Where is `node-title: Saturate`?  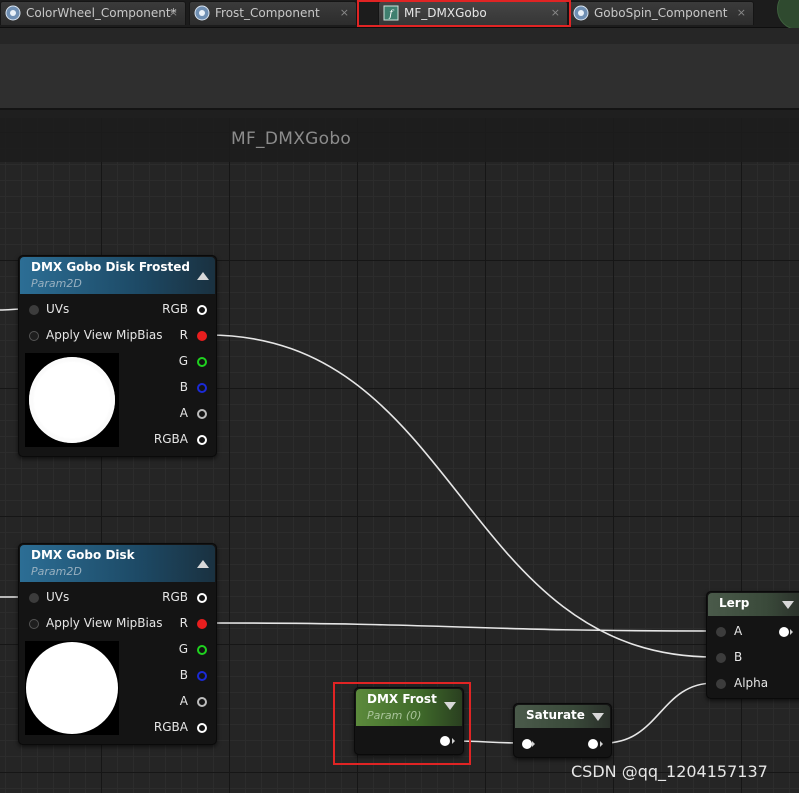 node-title: Saturate is located at coordinates (555, 715).